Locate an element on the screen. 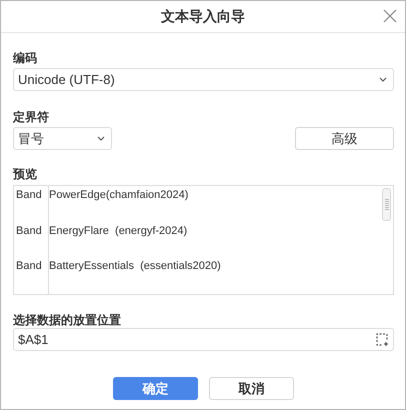  ok-button: 确定 is located at coordinates (155, 388).